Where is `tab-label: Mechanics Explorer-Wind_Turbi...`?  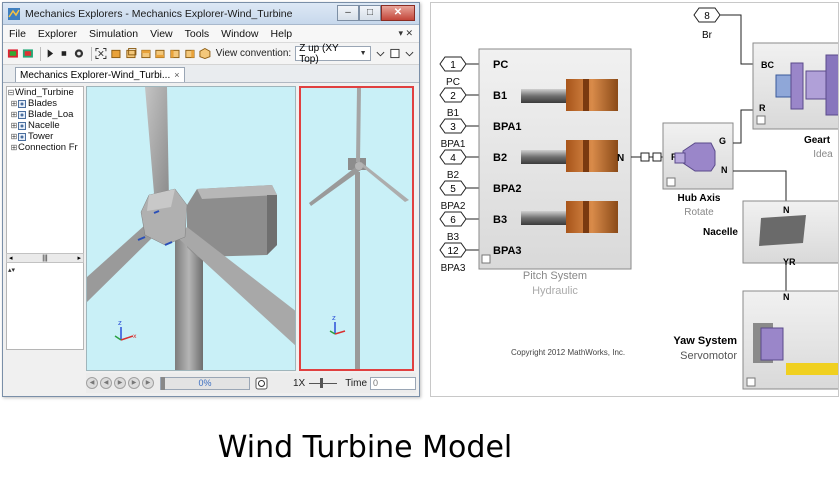 tab-label: Mechanics Explorer-Wind_Turbi... is located at coordinates (95, 75).